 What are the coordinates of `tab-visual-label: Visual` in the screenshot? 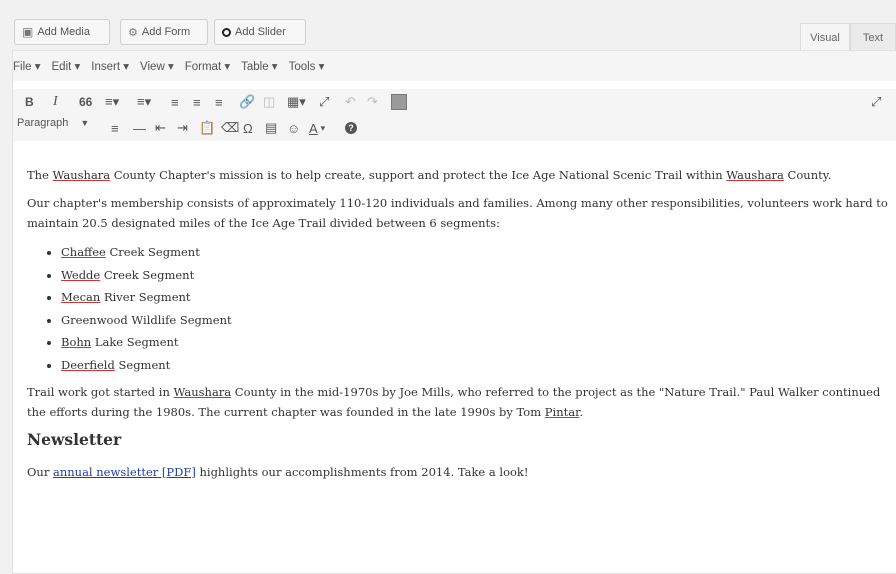 It's located at (825, 37).